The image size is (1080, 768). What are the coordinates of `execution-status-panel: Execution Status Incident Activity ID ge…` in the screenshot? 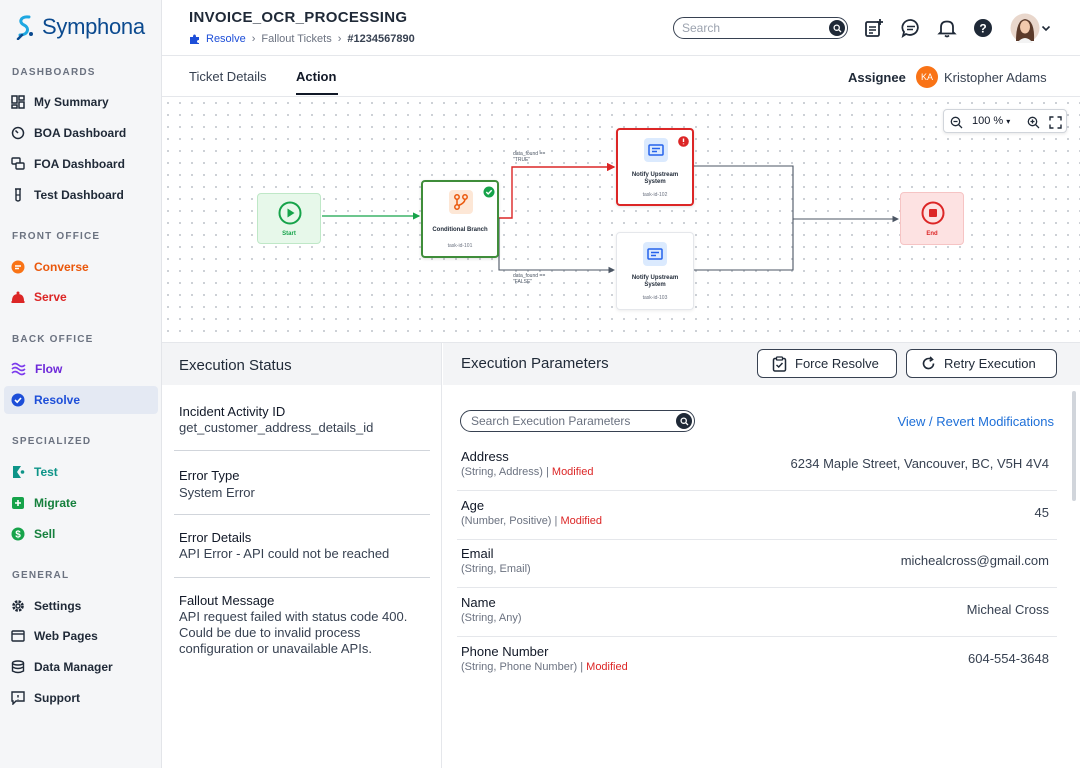 It's located at (302, 555).